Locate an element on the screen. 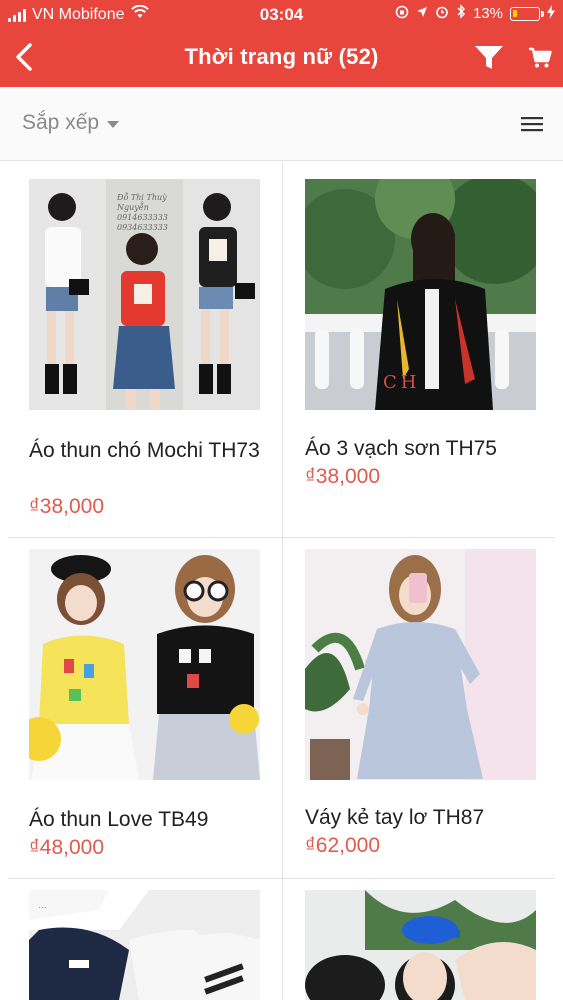  image-watermark: Đỗ Thị Thuỳ Nguyễn 0914633333 0934633333 is located at coordinates (157, 213).